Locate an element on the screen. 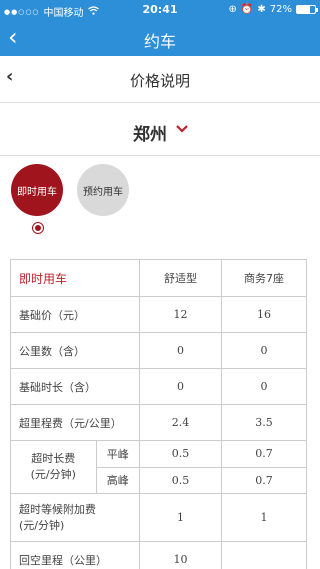  overtime-label: 超时长费 (元/分钟) is located at coordinates (54, 467).